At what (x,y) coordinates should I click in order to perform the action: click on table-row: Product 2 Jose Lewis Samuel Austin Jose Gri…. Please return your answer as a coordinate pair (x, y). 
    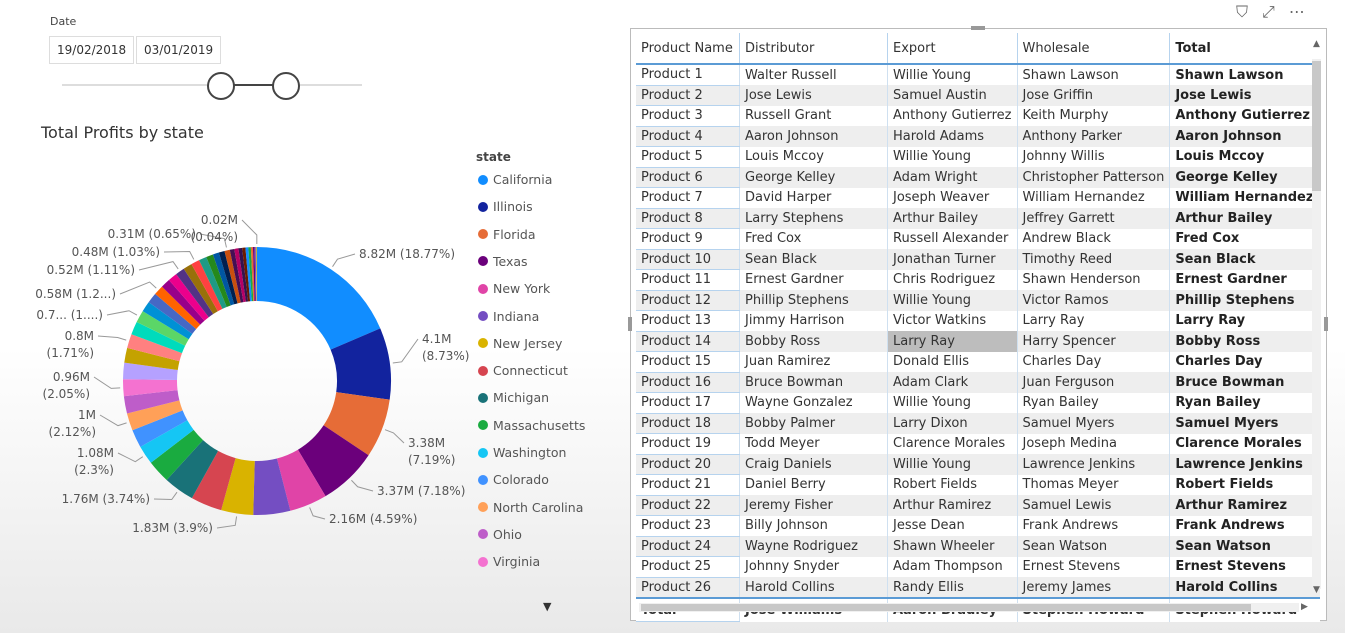
    Looking at the image, I should click on (978, 95).